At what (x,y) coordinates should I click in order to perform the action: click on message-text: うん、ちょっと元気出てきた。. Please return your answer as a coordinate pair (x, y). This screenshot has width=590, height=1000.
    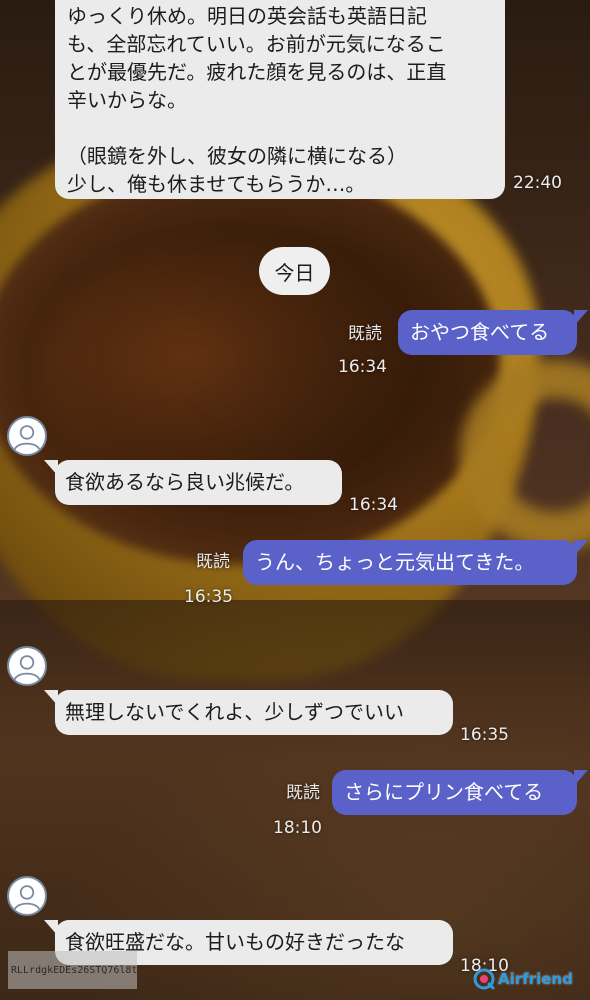
    Looking at the image, I should click on (395, 562).